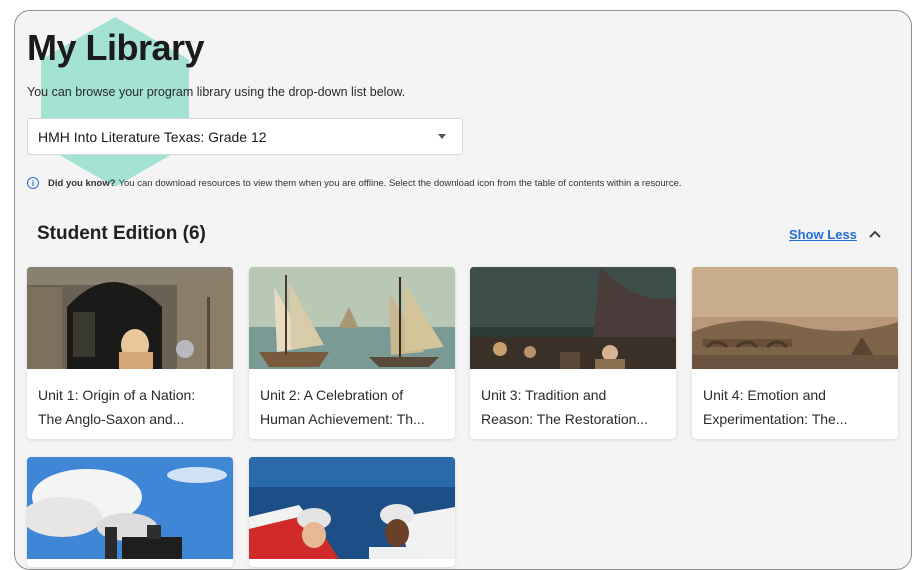  I want to click on info-icon: i, so click(33, 183).